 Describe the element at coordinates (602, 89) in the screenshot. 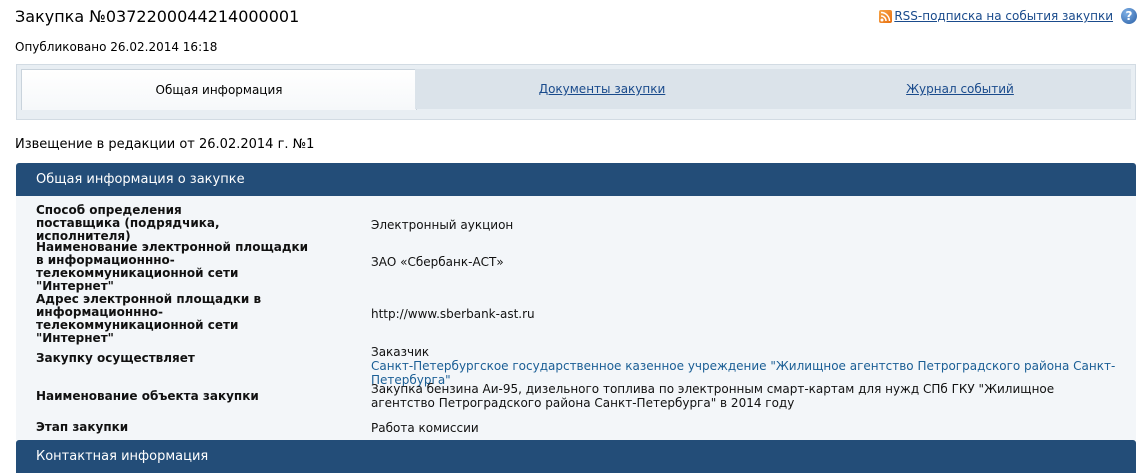

I see `tab-documents: Документы закупки` at that location.